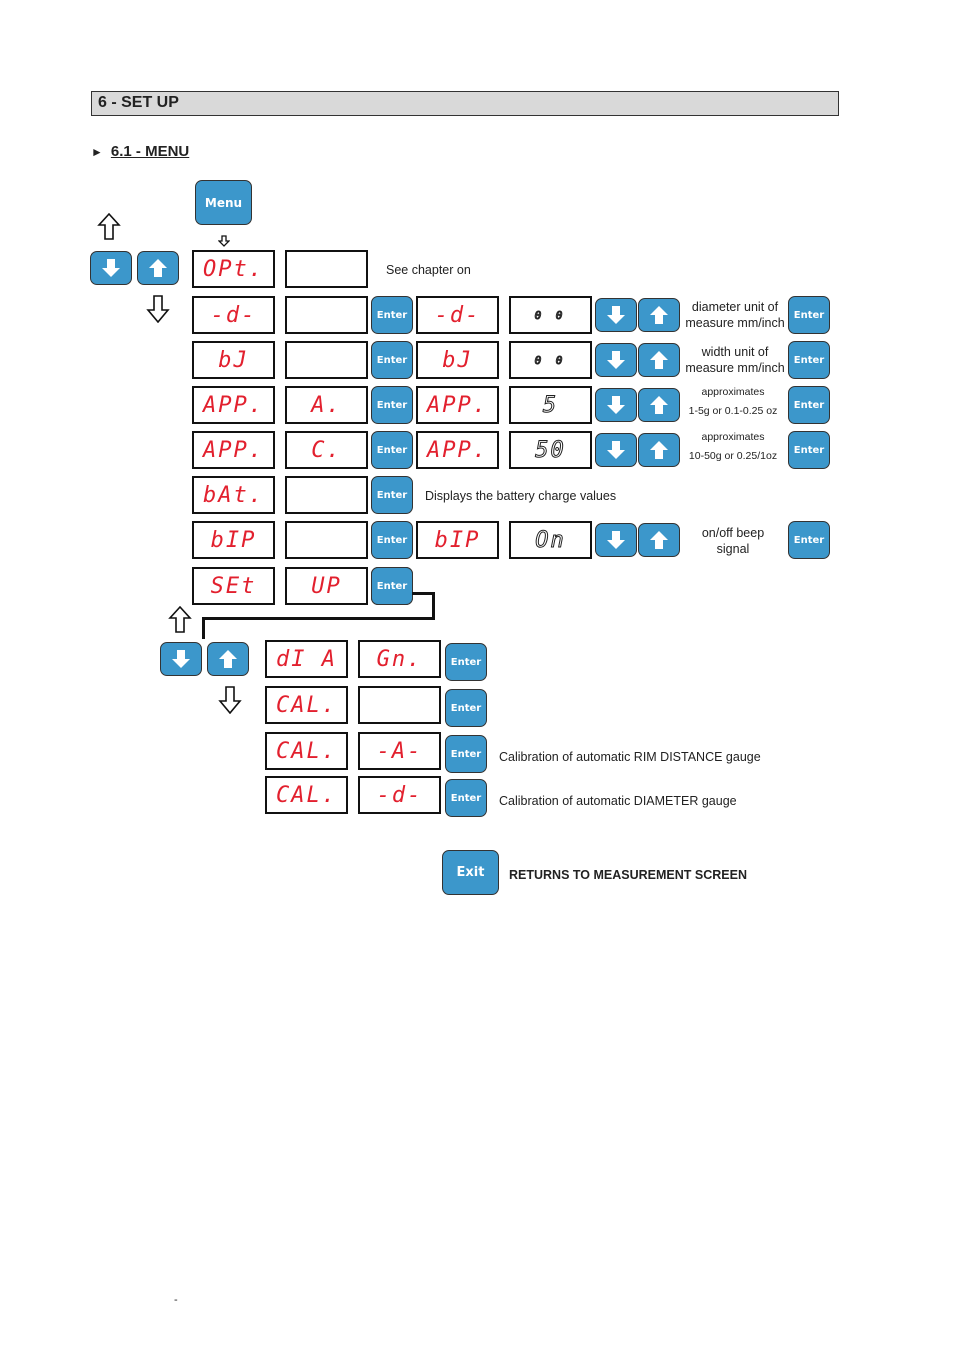 This screenshot has width=954, height=1350. Describe the element at coordinates (735, 315) in the screenshot. I see `row-note: diameter unit of measure mm/inch` at that location.